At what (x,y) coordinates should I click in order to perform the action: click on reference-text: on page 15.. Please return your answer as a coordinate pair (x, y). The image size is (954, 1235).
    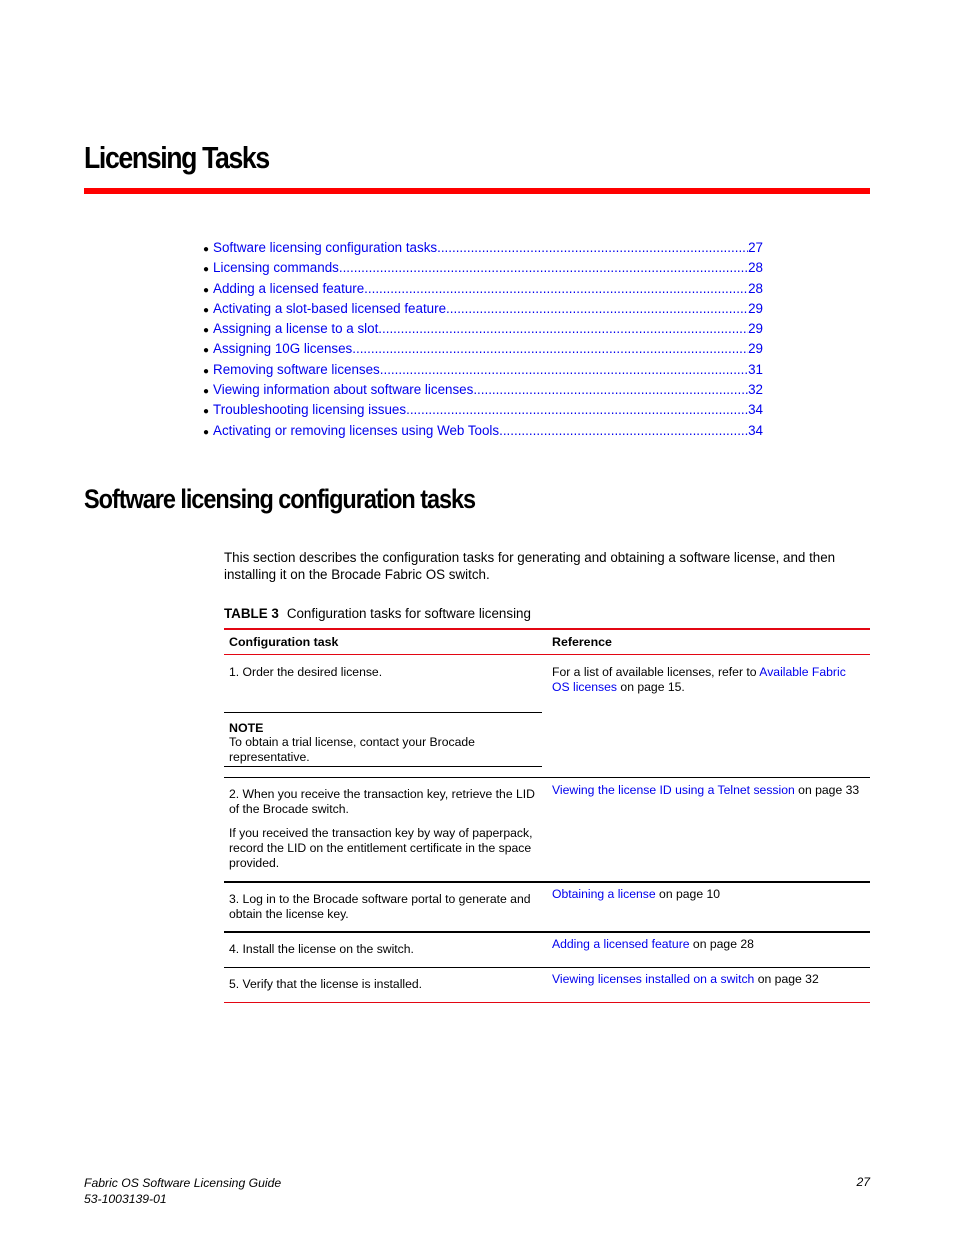
    Looking at the image, I should click on (651, 687).